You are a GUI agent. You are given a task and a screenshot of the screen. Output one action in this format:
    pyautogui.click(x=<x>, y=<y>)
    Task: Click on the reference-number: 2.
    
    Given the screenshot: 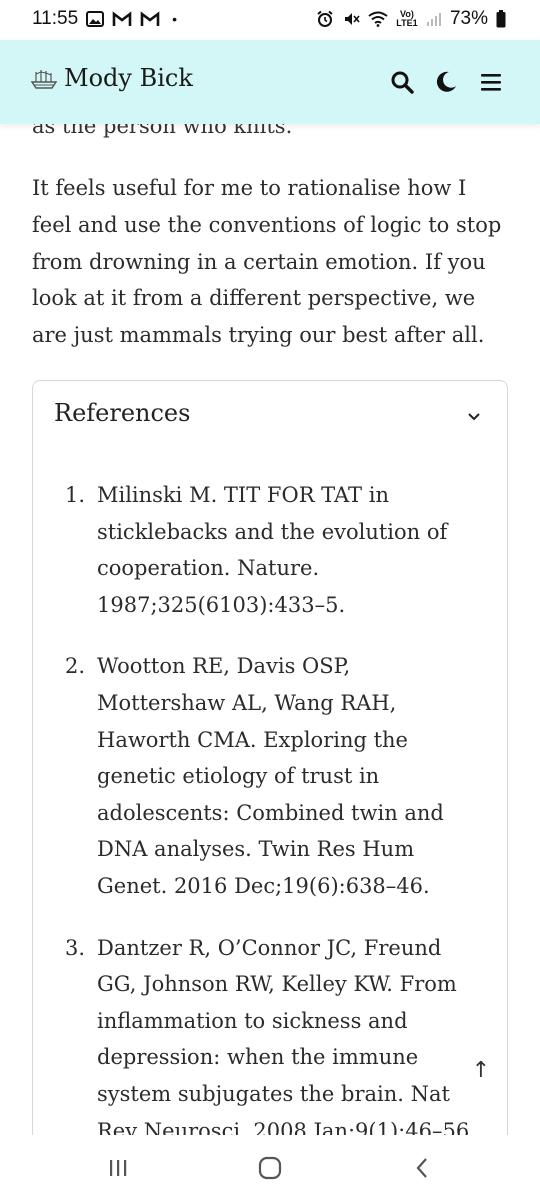 What is the action you would take?
    pyautogui.click(x=75, y=666)
    